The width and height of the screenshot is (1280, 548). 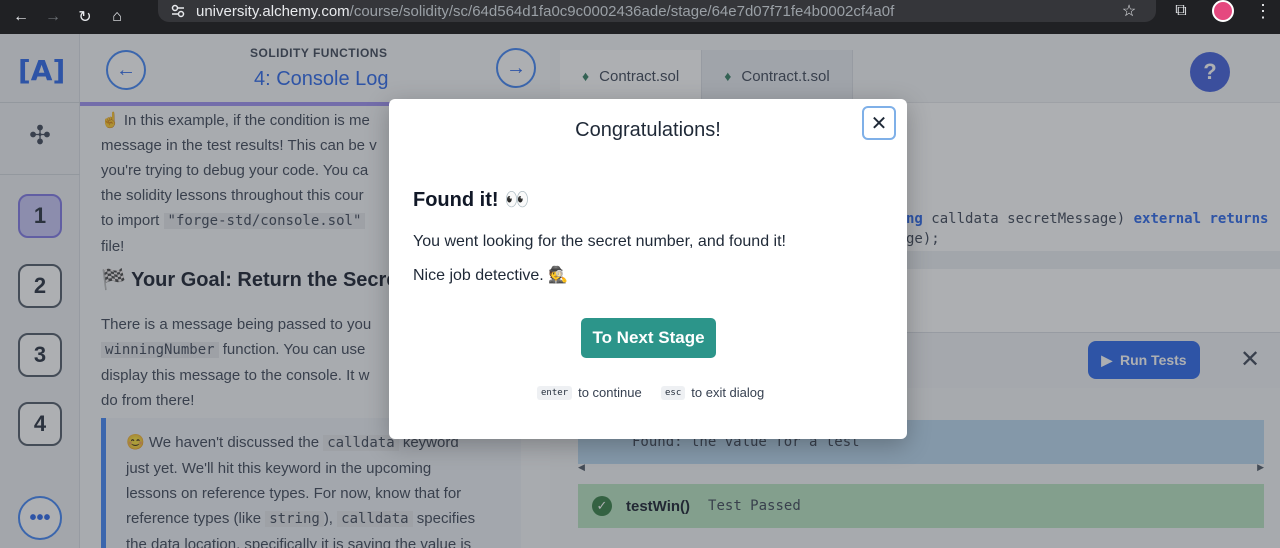 I want to click on esc-hint: esc to exit dialog, so click(x=712, y=392).